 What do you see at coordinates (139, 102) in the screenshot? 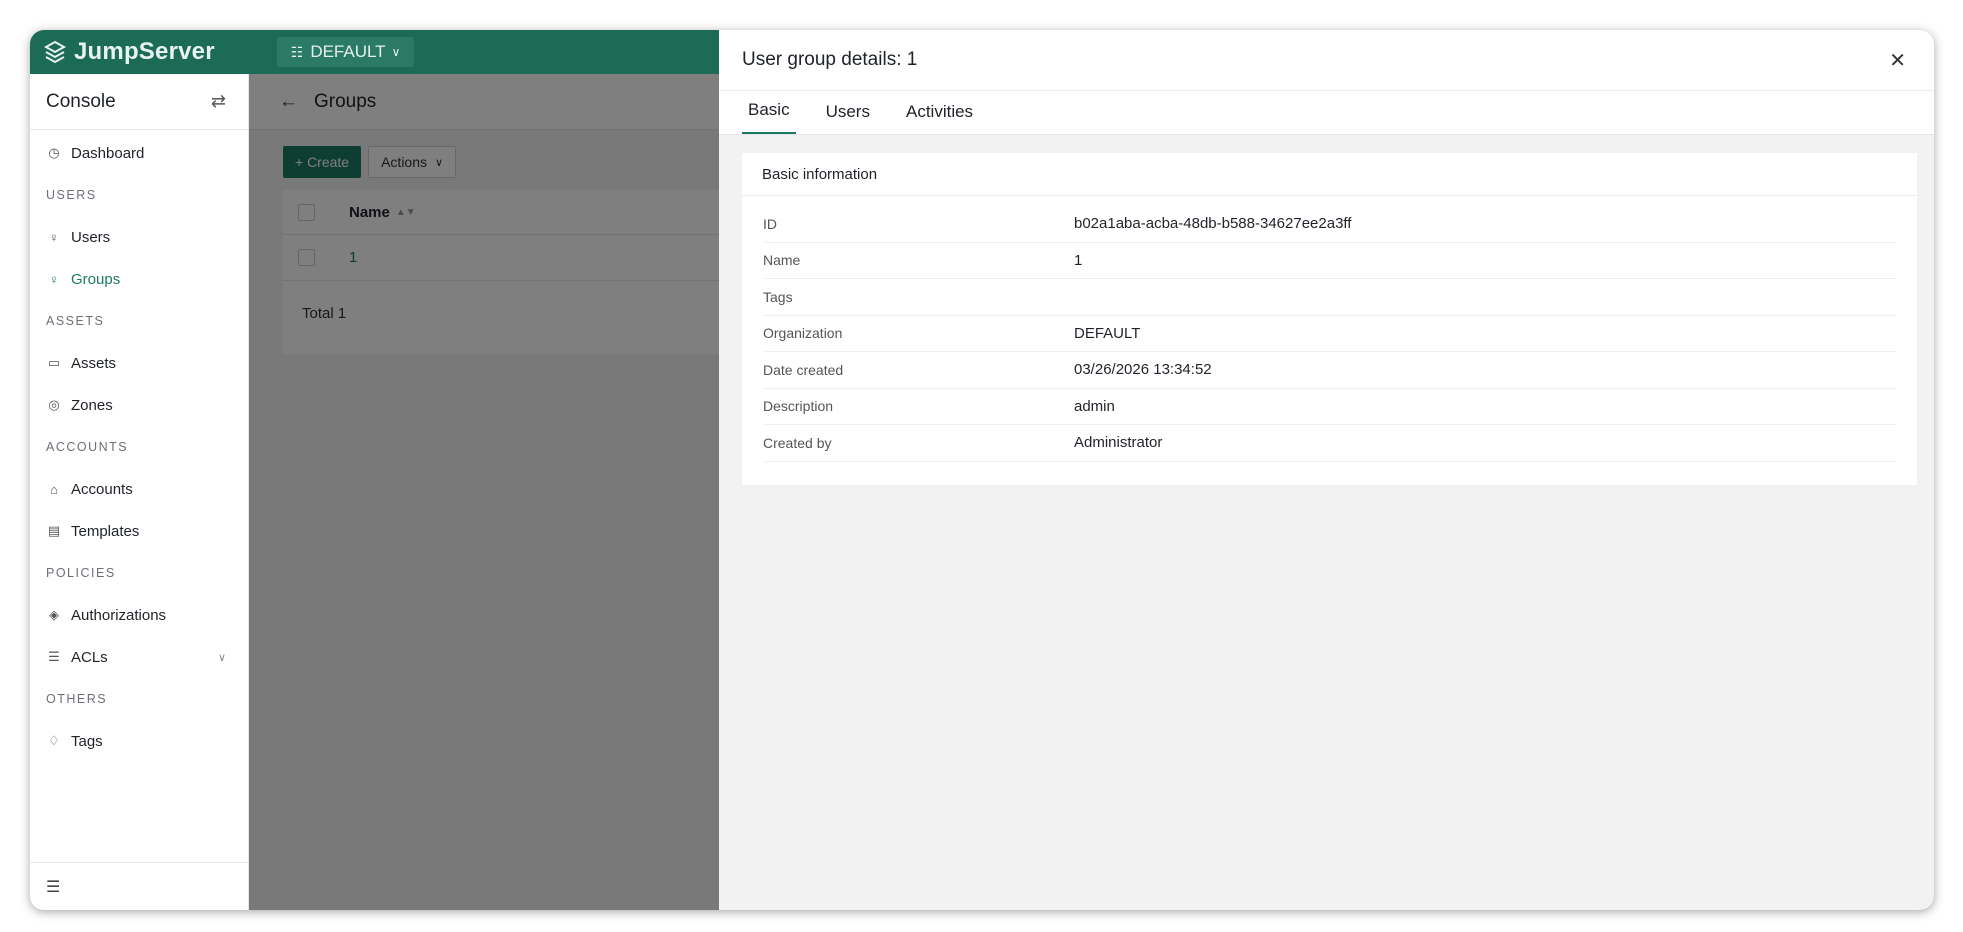
I see `sidebar-header: Console ⇄` at bounding box center [139, 102].